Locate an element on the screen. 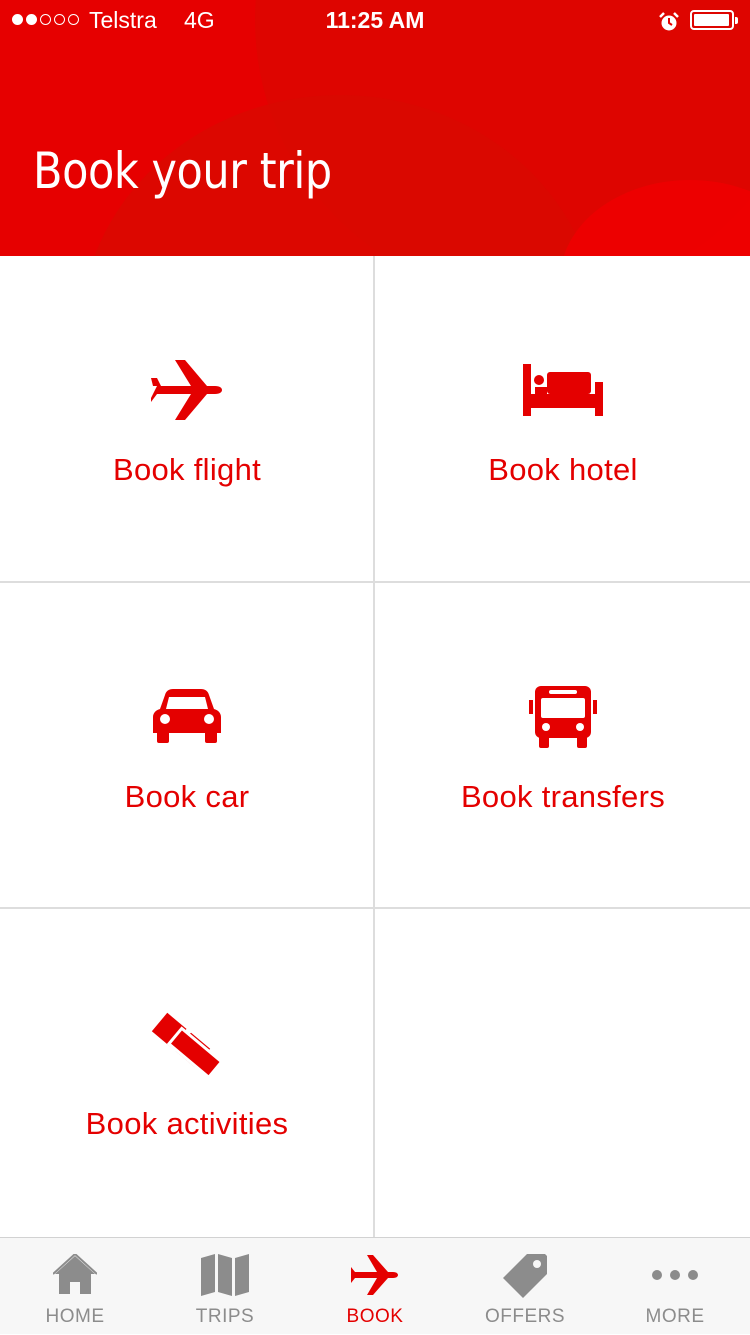 This screenshot has height=1335, width=750. tab-label: BOOK is located at coordinates (375, 1316).